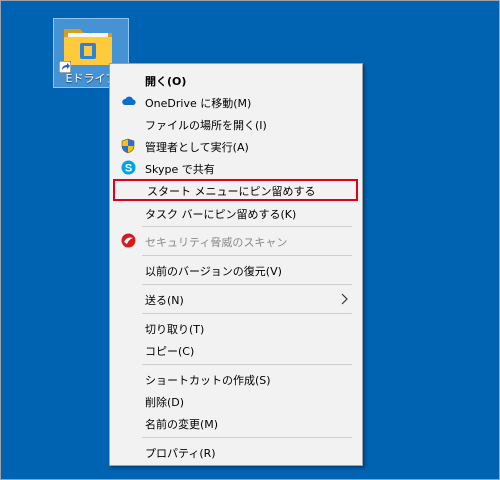  Describe the element at coordinates (236, 350) in the screenshot. I see `menu-item-copy: コピー(C)` at that location.